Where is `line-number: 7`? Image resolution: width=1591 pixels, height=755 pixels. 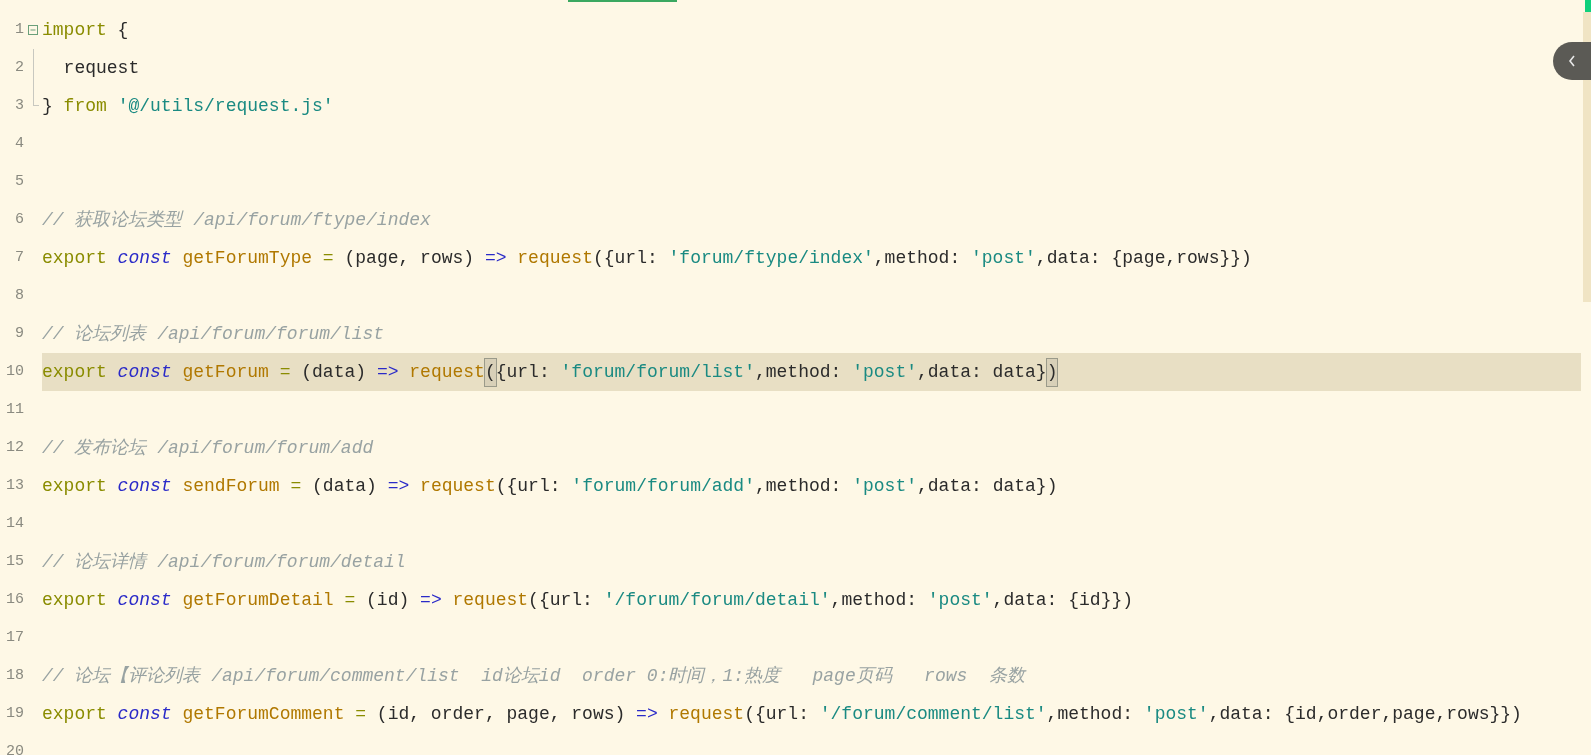
line-number: 7 is located at coordinates (19, 257).